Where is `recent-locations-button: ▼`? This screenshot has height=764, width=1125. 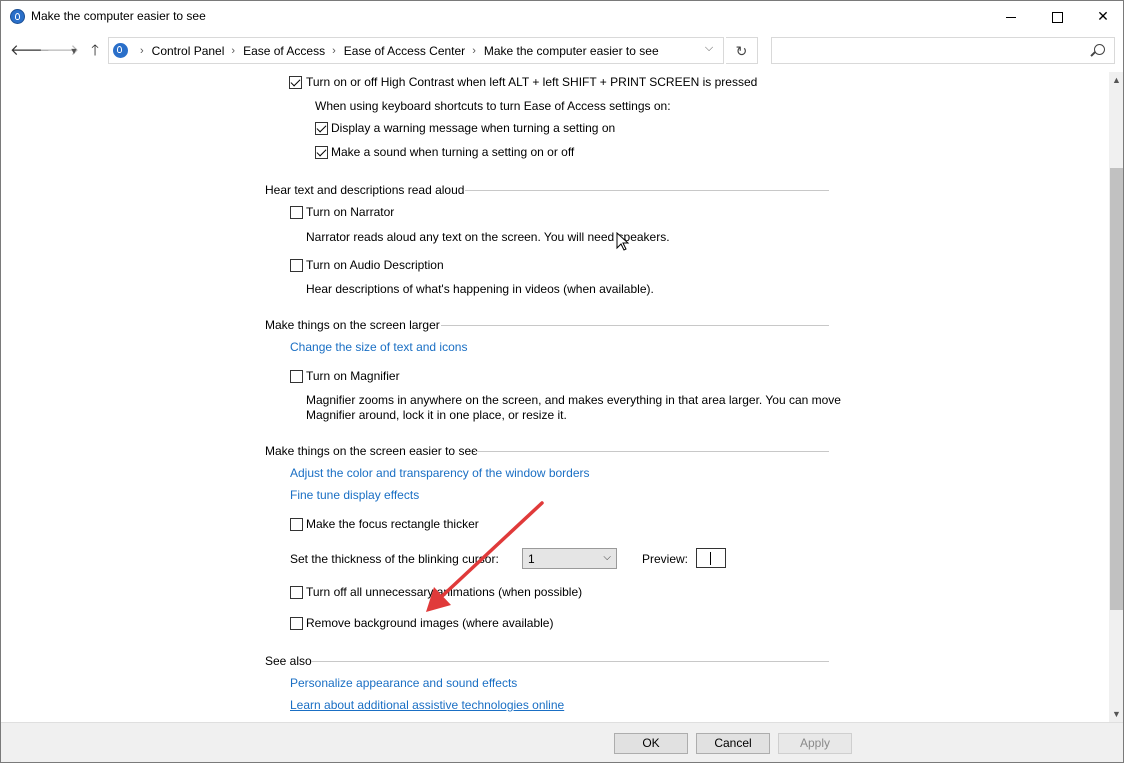
recent-locations-button: ▼ is located at coordinates (74, 51).